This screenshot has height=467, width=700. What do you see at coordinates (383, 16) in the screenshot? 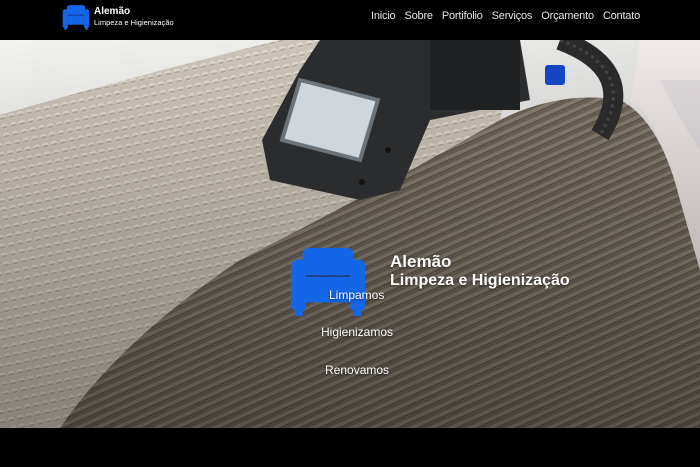
I see `nav-link-inicio: Inicio` at bounding box center [383, 16].